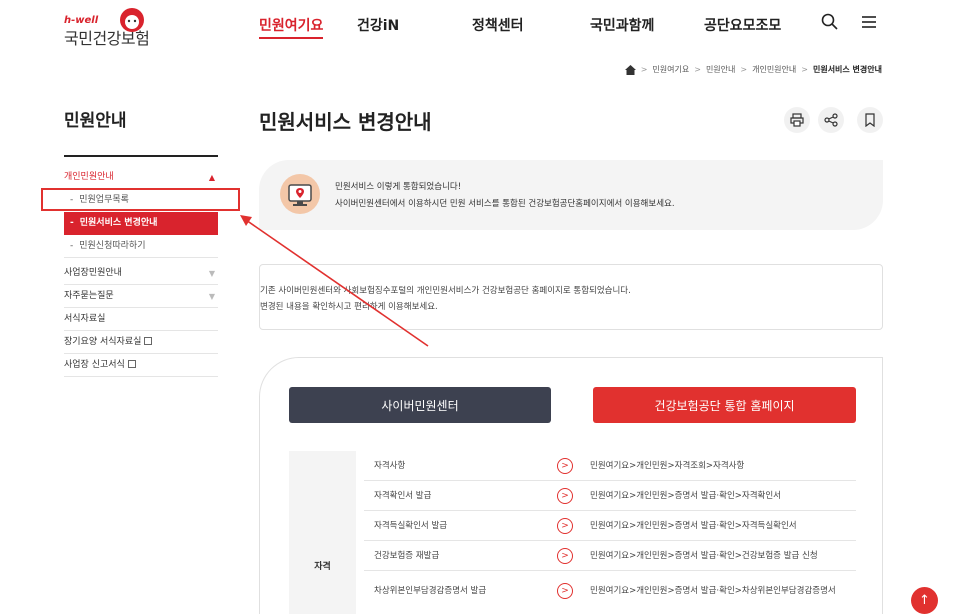 This screenshot has height=614, width=966. I want to click on sidebar-item-forms: 서식자료실, so click(141, 319).